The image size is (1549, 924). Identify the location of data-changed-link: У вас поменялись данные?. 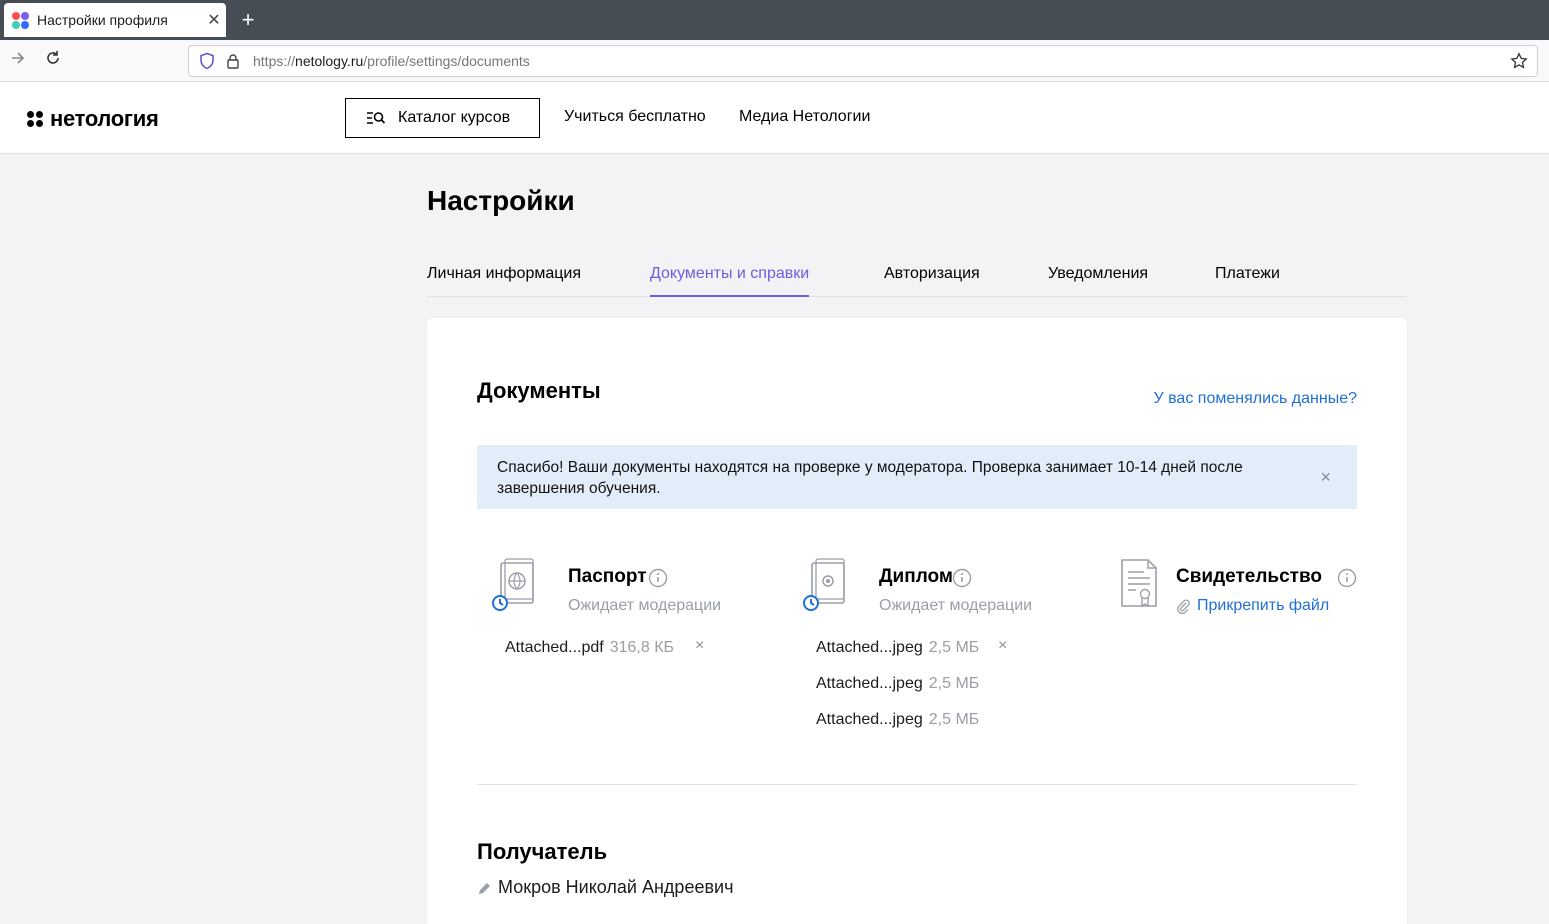
(1256, 399).